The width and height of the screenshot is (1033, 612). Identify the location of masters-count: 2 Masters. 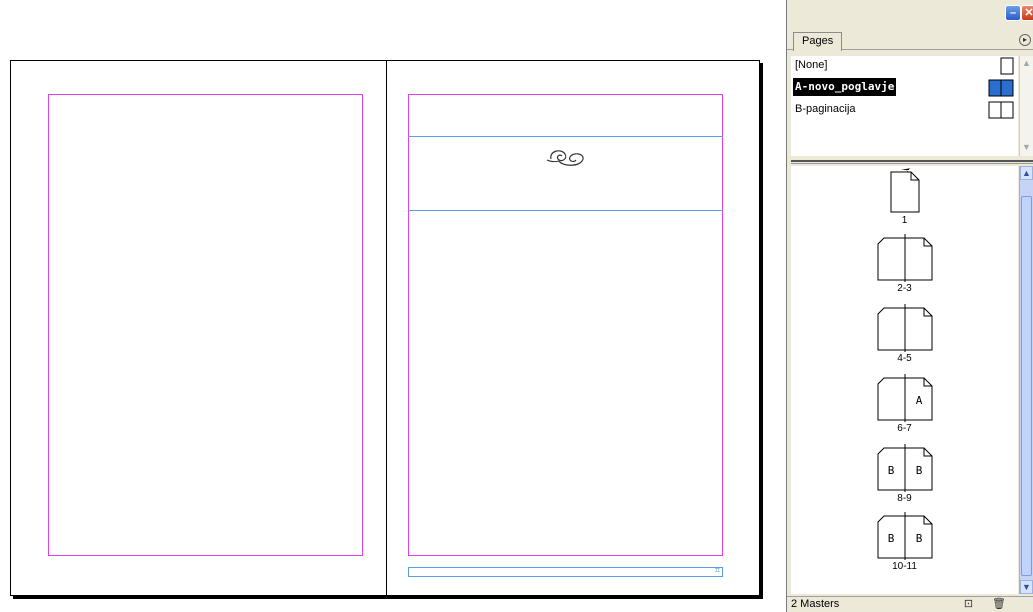
(815, 604).